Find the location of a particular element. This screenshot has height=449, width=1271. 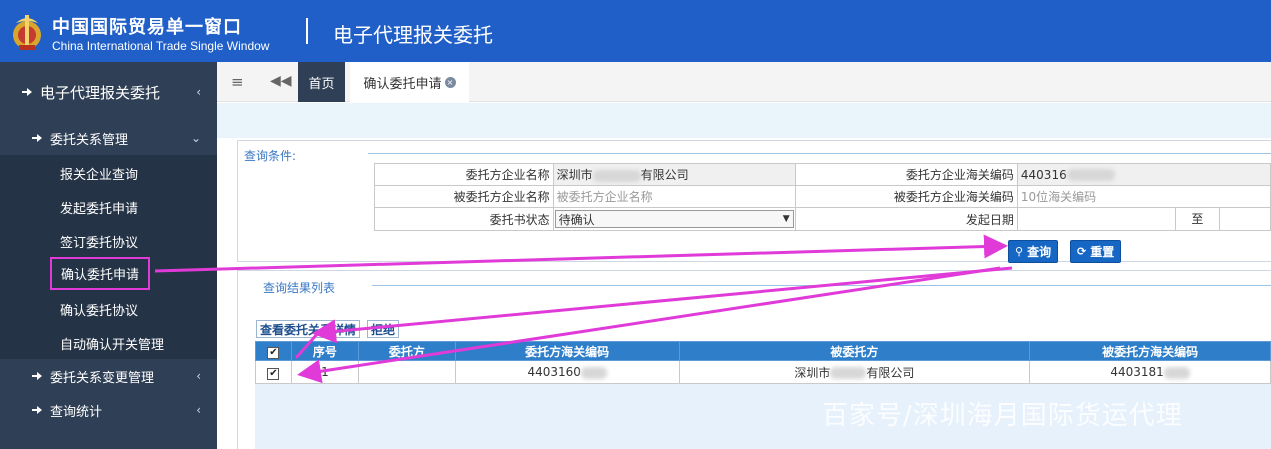

search-button: ⚲ 查询 is located at coordinates (1033, 251).